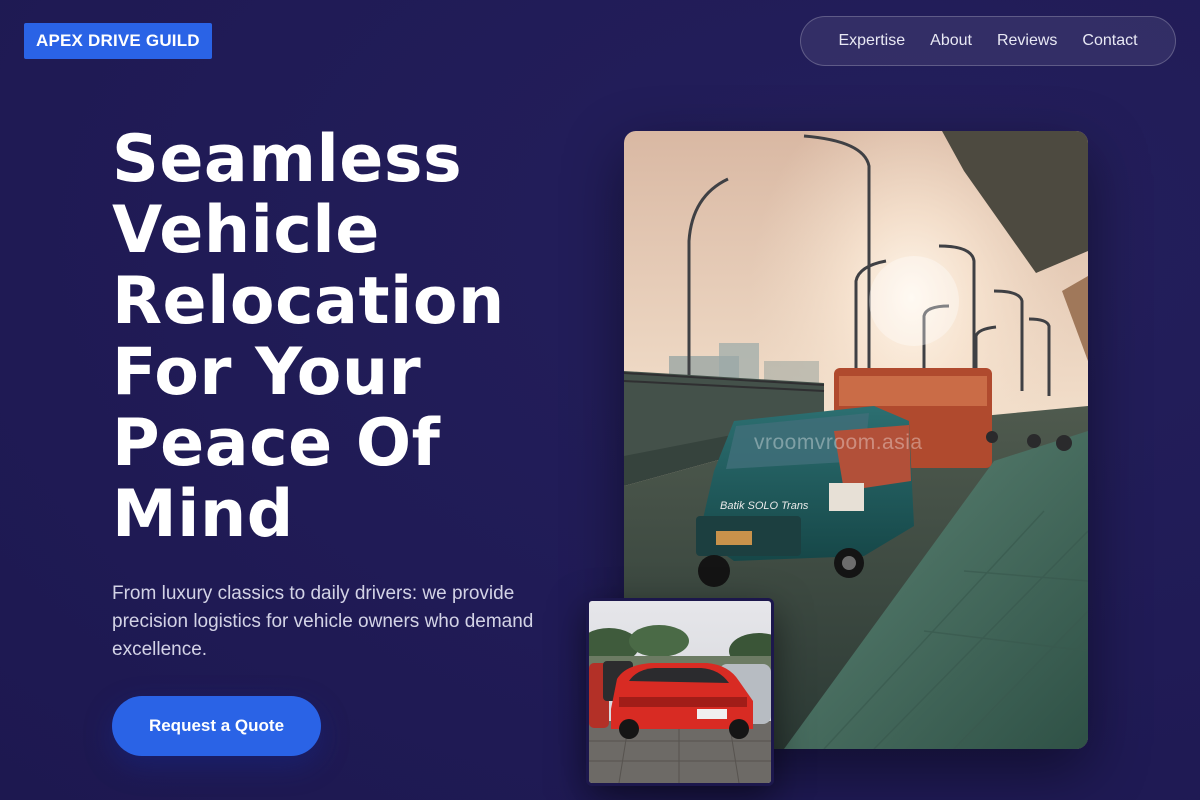 Image resolution: width=1200 pixels, height=800 pixels. What do you see at coordinates (276, 443) in the screenshot?
I see `hero-title-line: Peace Of` at bounding box center [276, 443].